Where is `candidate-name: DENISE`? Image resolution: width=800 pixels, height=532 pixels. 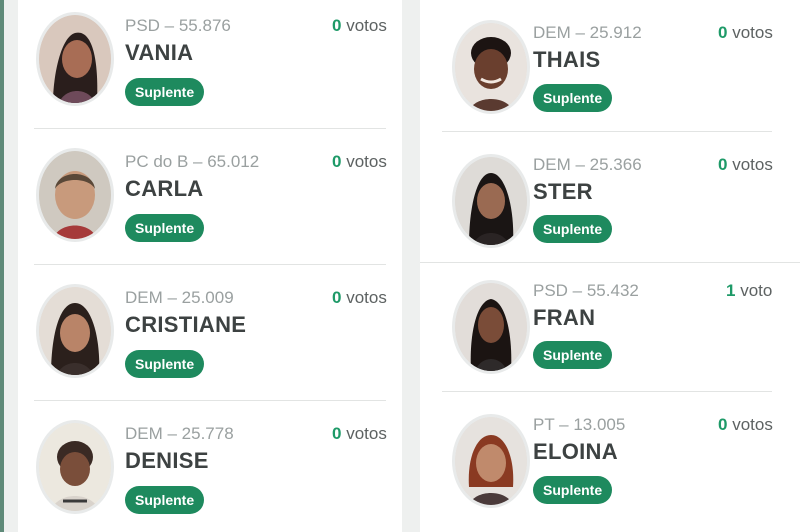 candidate-name: DENISE is located at coordinates (167, 460).